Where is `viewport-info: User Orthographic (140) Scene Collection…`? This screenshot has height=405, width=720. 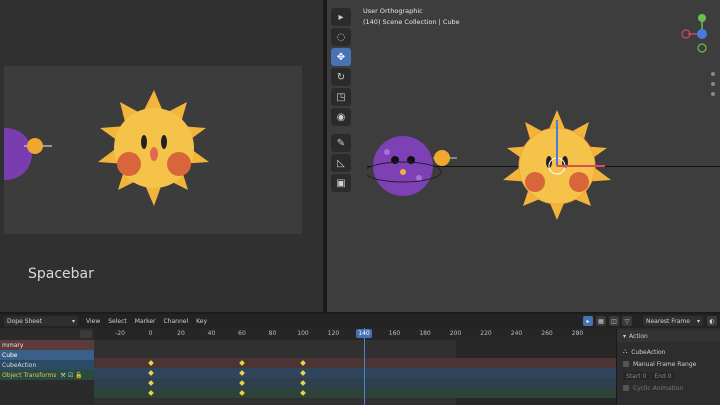 viewport-info: User Orthographic (140) Scene Collection… is located at coordinates (411, 17).